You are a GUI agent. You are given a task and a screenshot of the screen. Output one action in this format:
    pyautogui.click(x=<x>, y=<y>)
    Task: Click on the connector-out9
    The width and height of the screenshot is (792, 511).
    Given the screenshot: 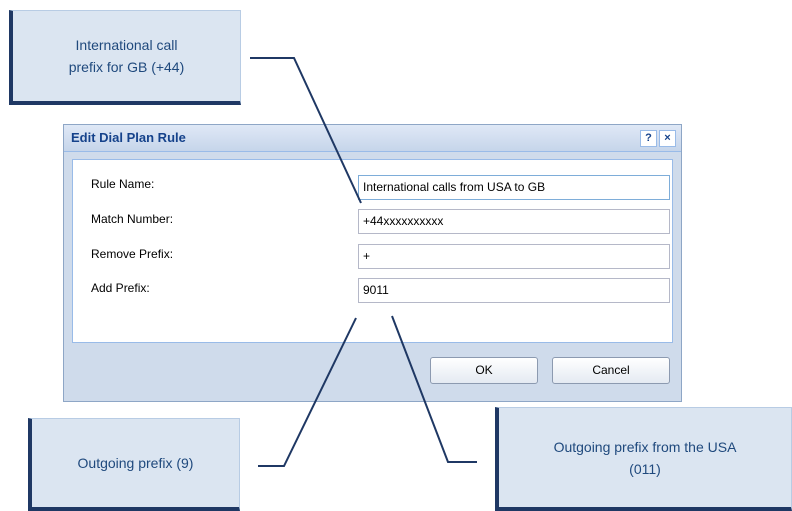 What is the action you would take?
    pyautogui.click(x=307, y=392)
    